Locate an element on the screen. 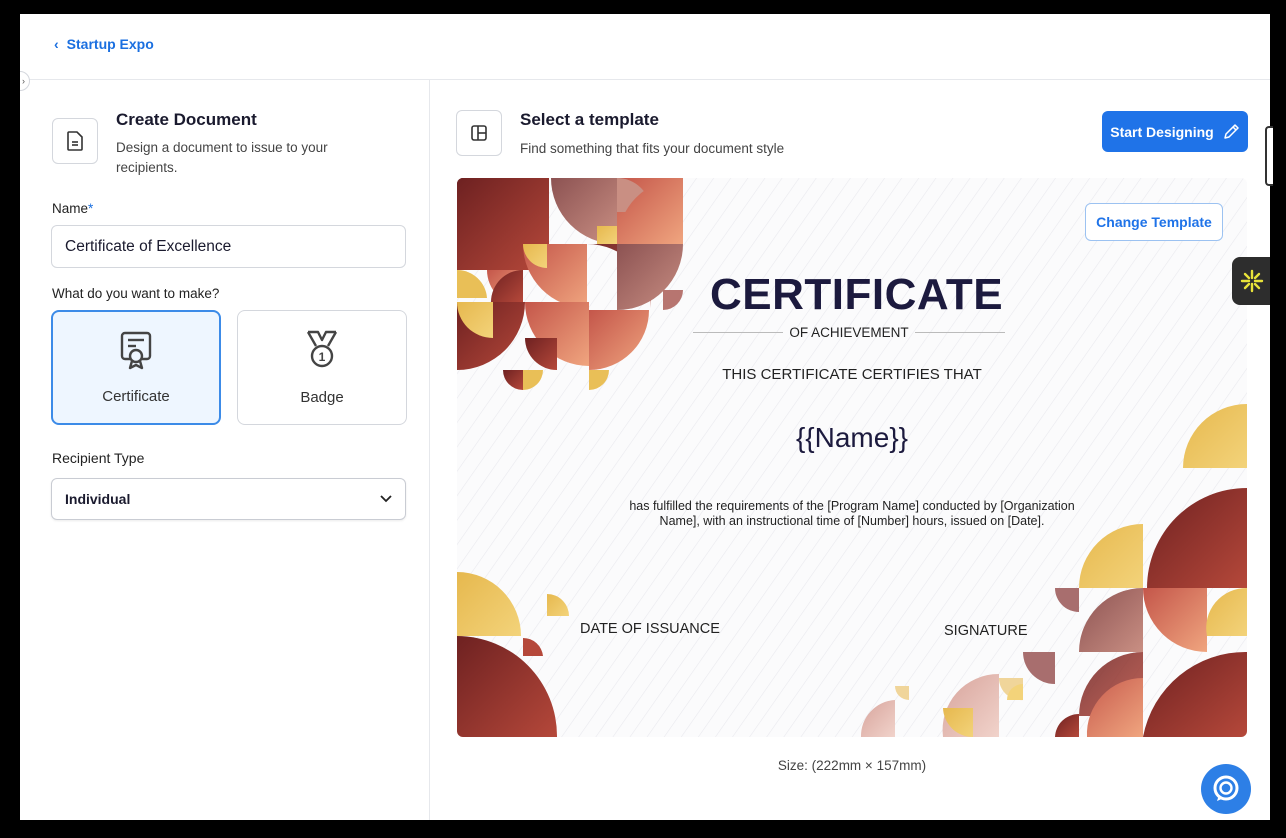  certificate-type-label: Certificate is located at coordinates (136, 396).